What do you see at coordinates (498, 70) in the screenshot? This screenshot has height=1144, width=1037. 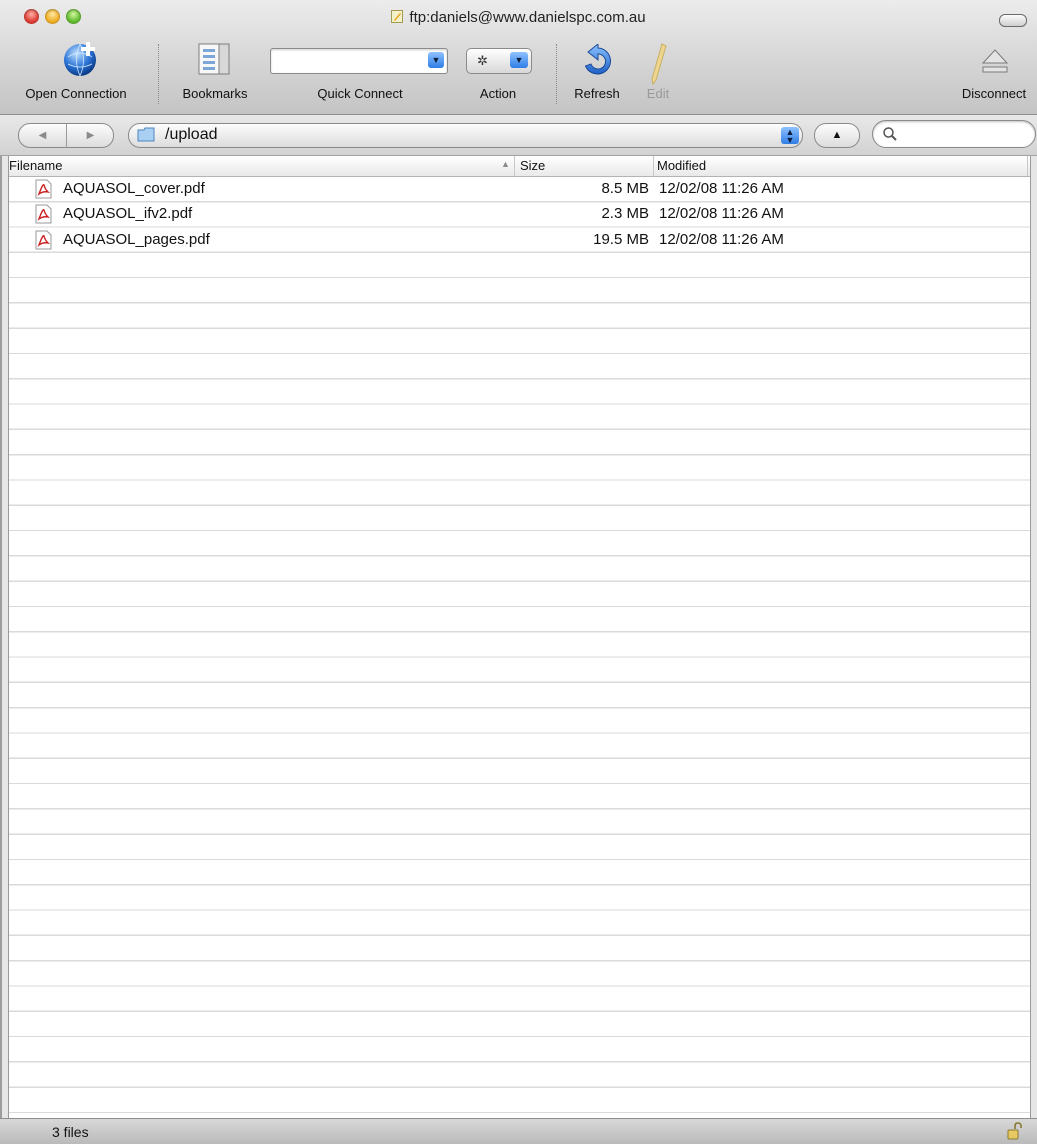 I see `action-item: Action` at bounding box center [498, 70].